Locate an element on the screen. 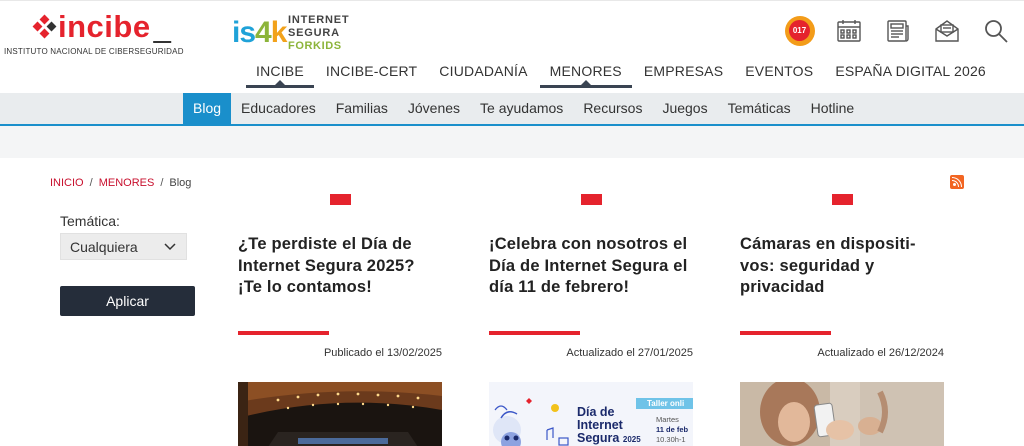  main-nav-espana-digital: ESPAÑA DIGITAL 2026 is located at coordinates (910, 73).